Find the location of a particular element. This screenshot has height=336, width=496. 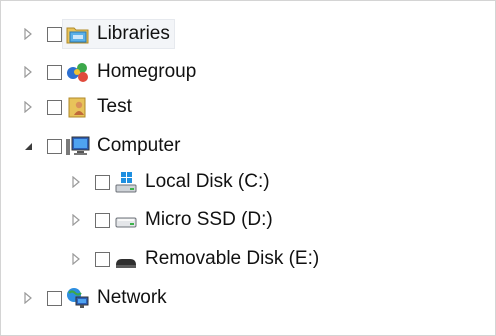

tree-item-label-wrap: Local Disk (C:) is located at coordinates (192, 182).